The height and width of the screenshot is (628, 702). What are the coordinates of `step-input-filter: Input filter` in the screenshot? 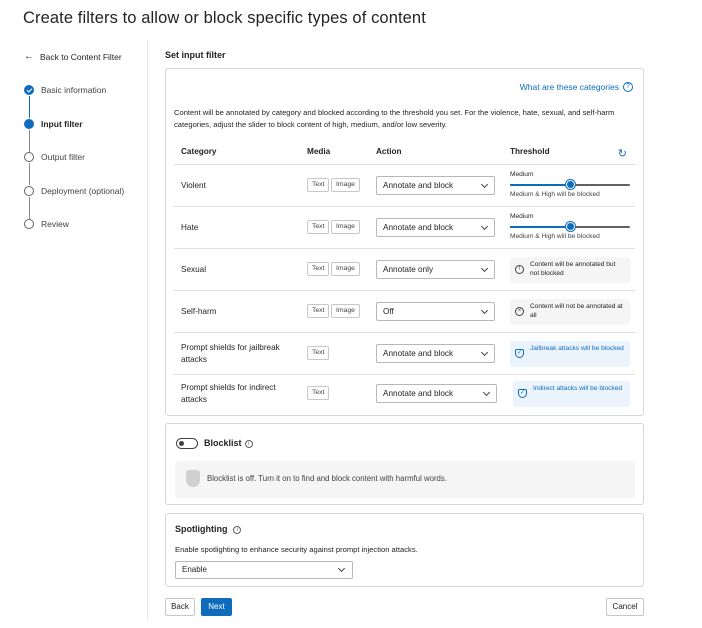 It's located at (74, 135).